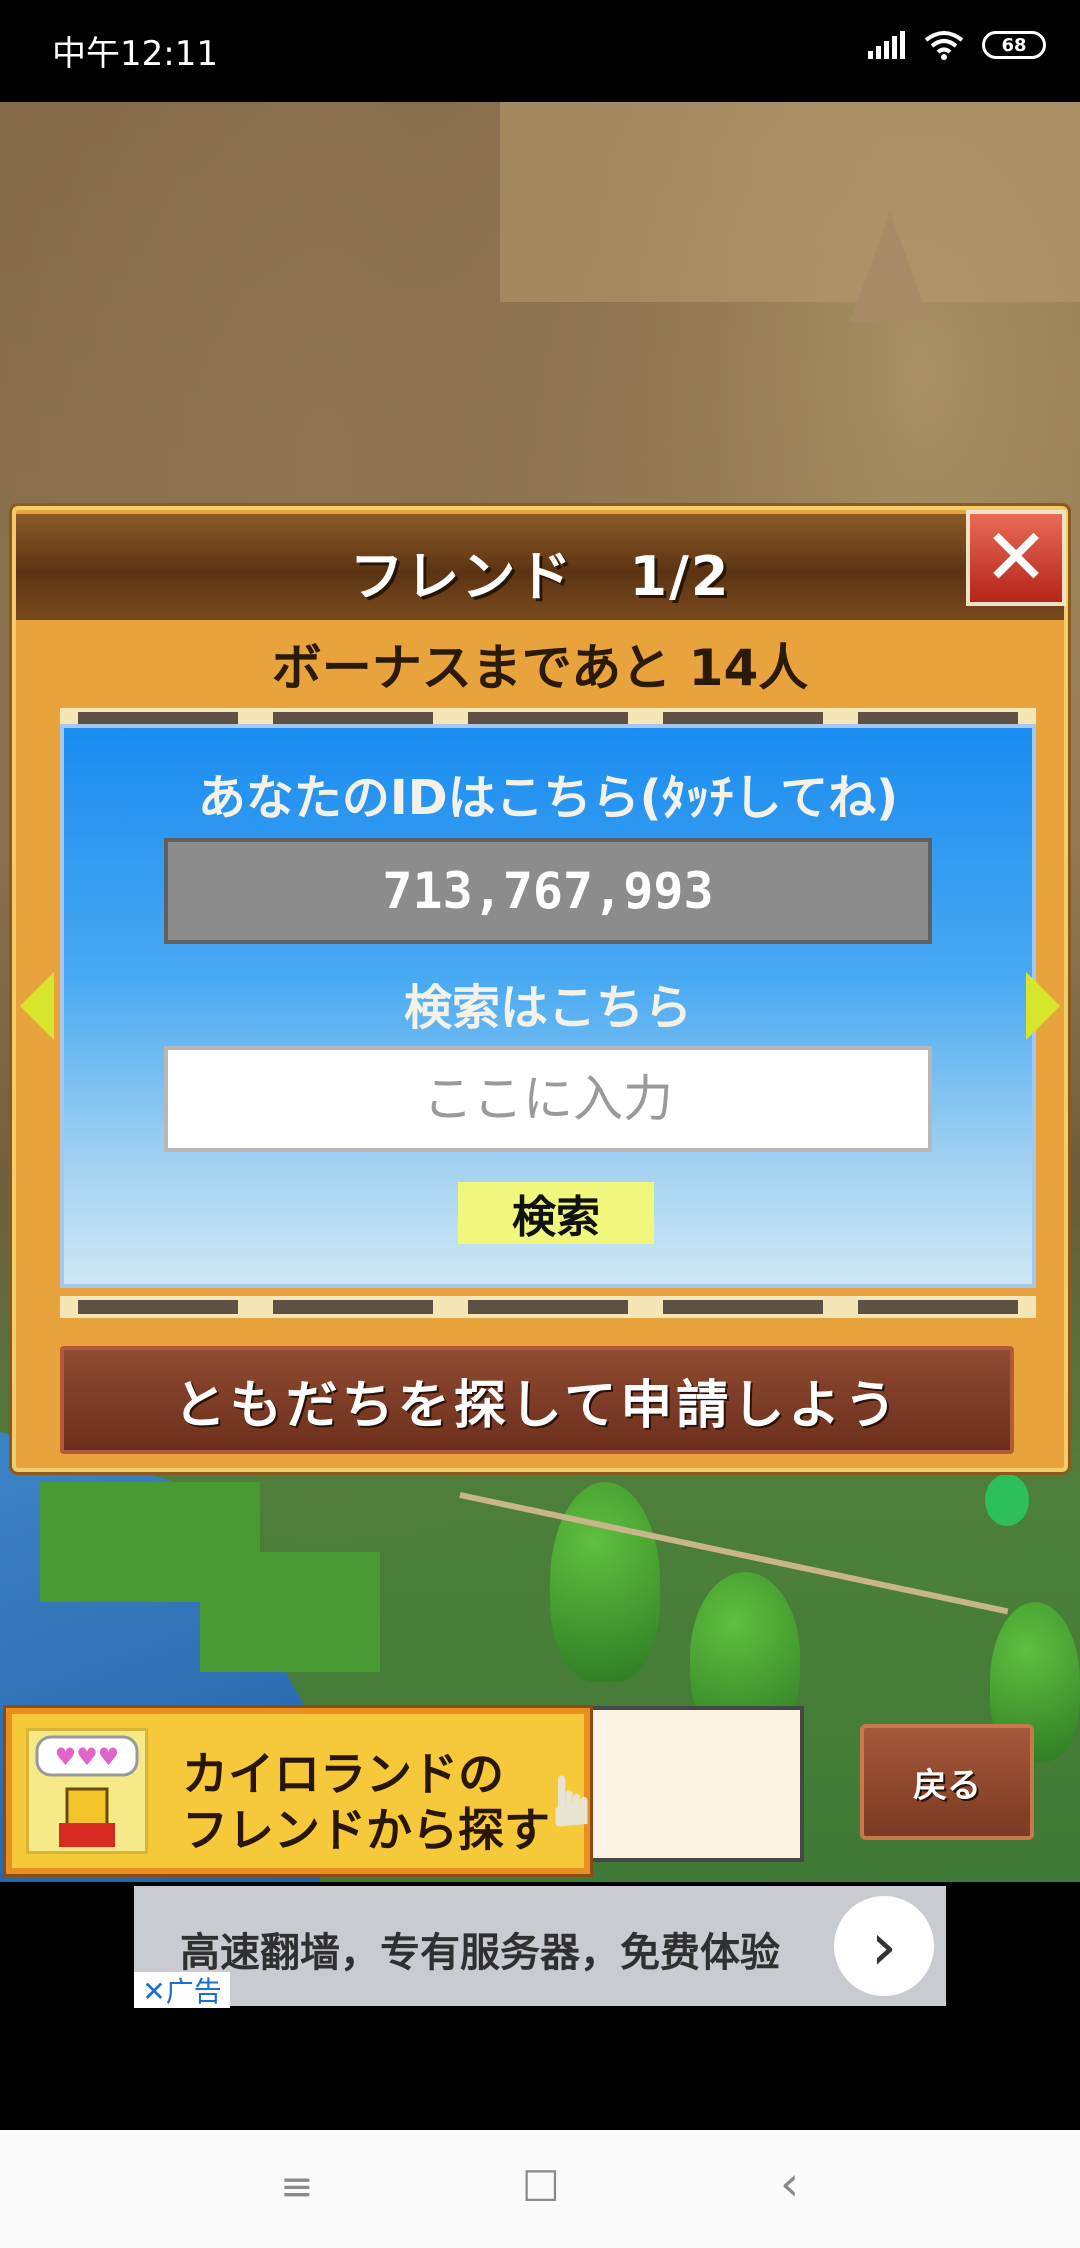 The image size is (1080, 2248). Describe the element at coordinates (37, 1006) in the screenshot. I see `prev-page-arrow-icon` at that location.